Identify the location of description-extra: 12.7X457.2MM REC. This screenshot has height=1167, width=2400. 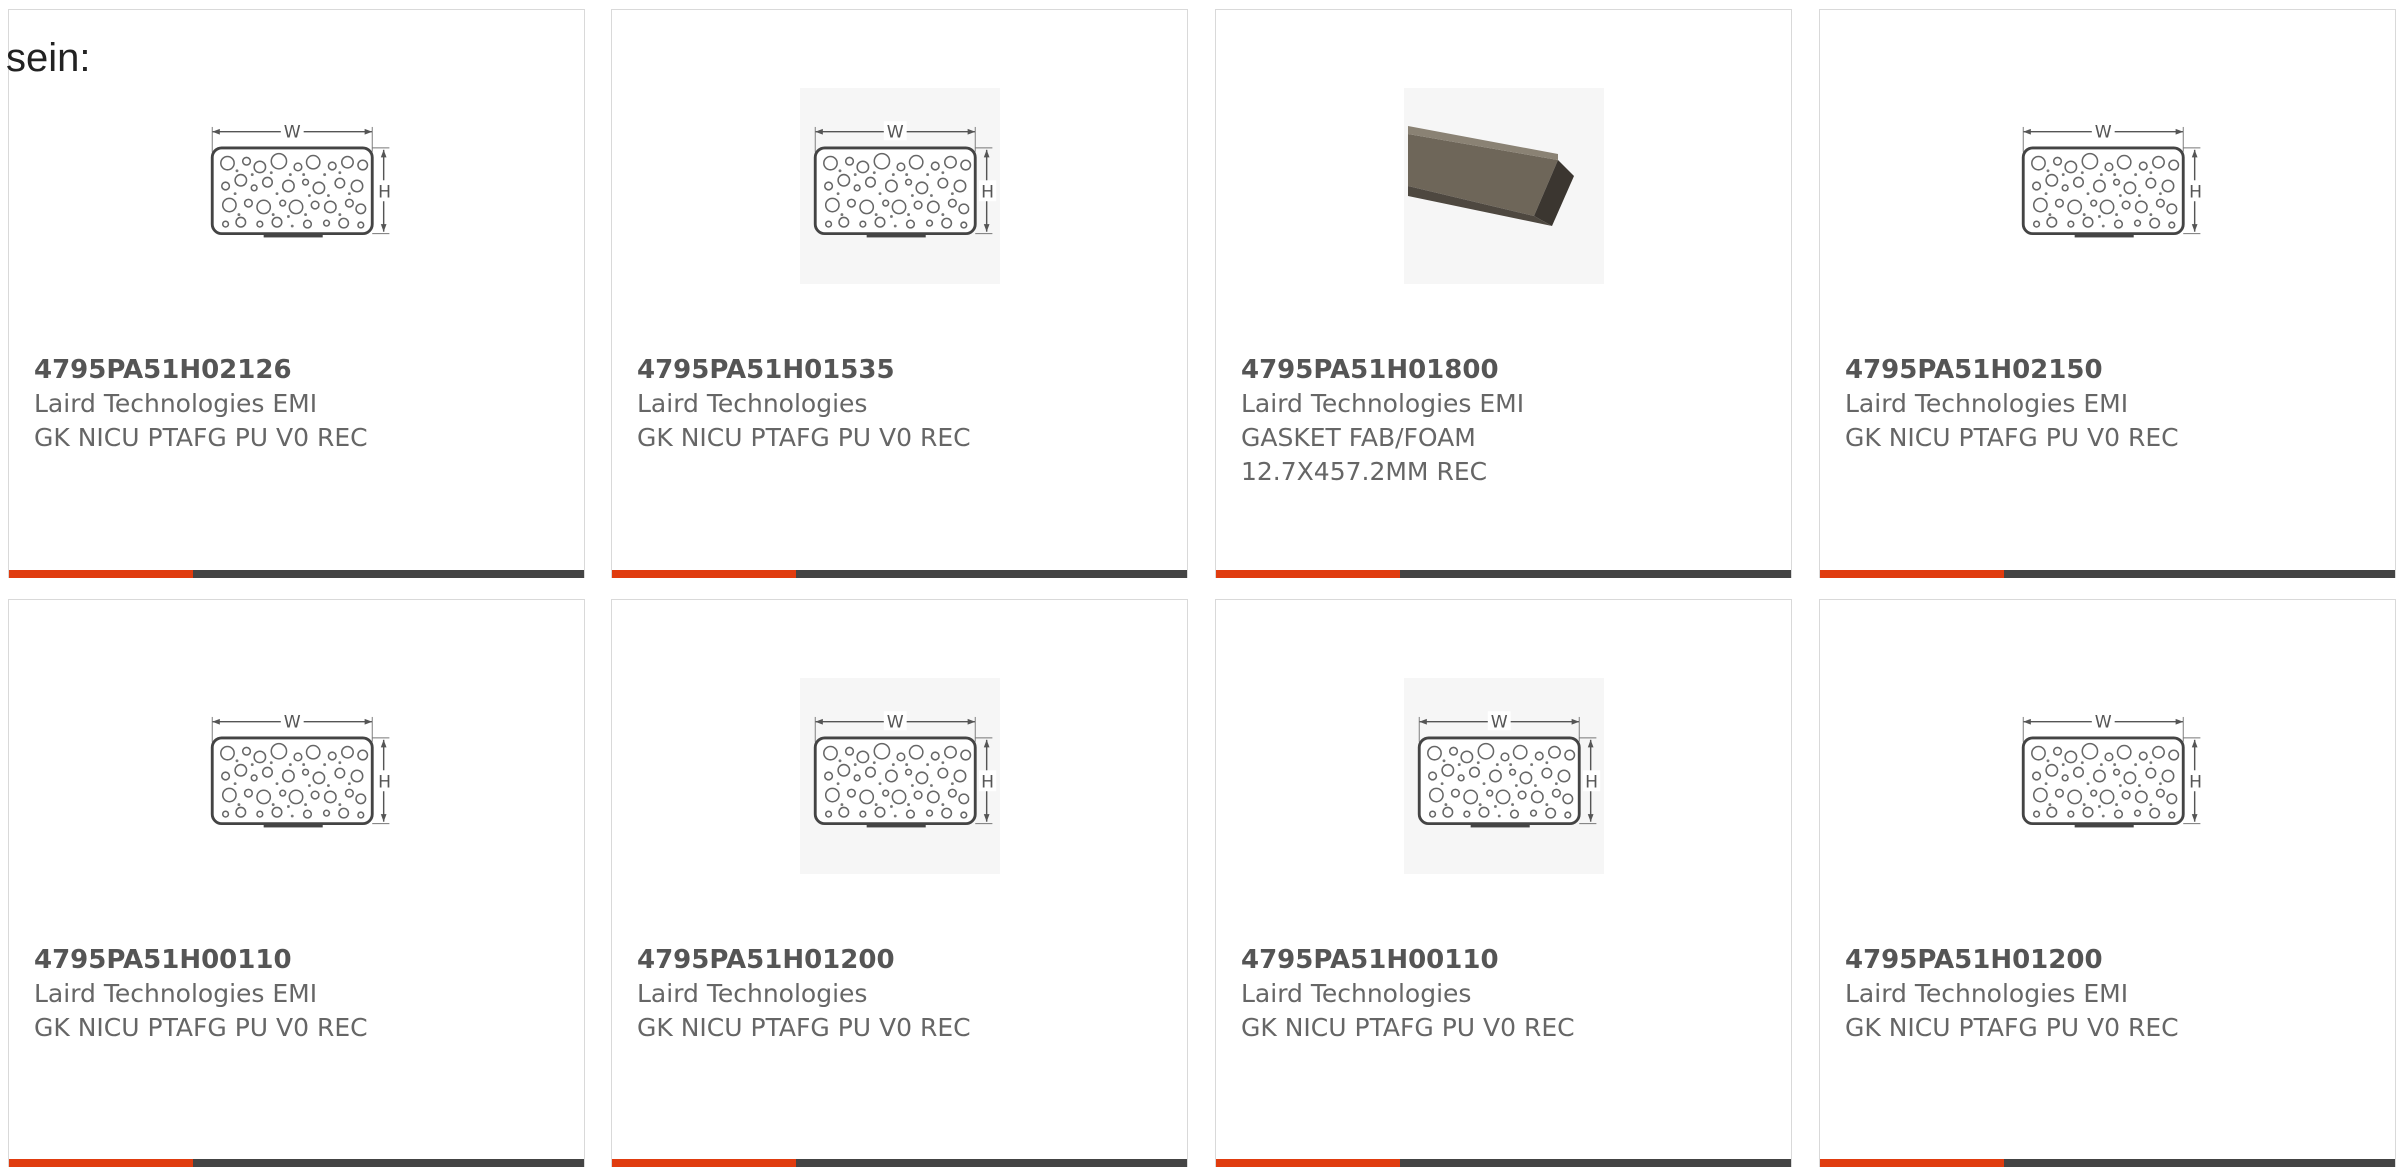
(1364, 471).